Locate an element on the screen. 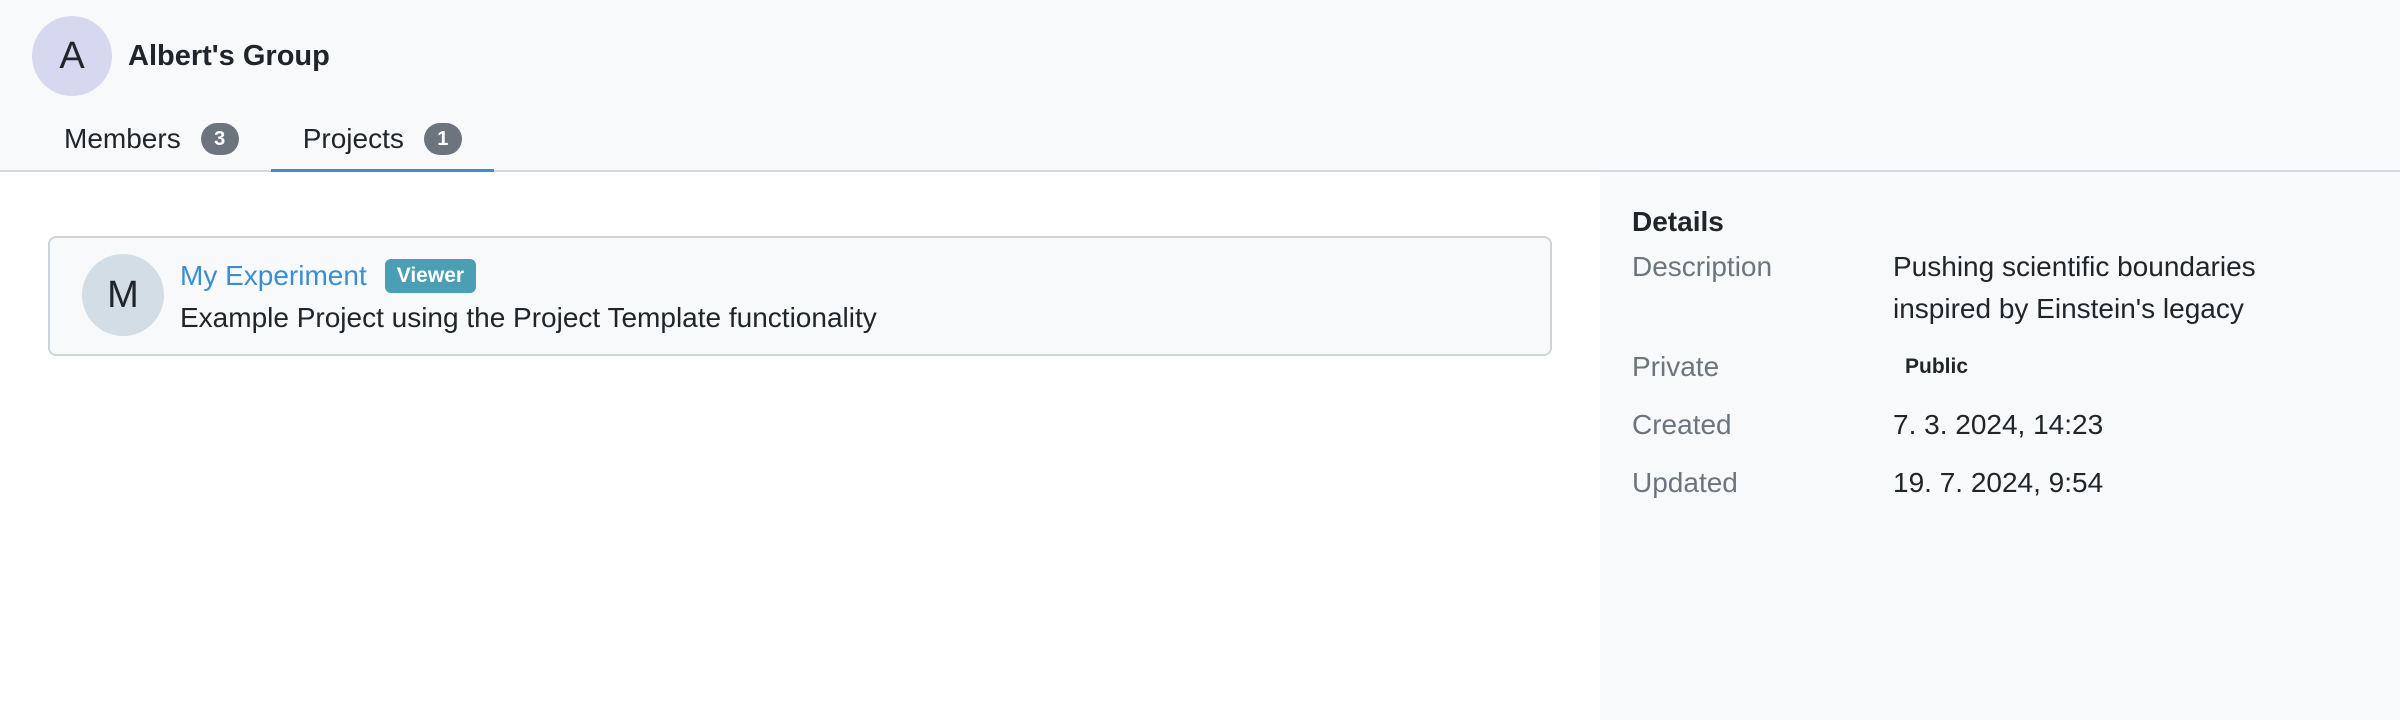  tab-members-label: Members is located at coordinates (122, 138).